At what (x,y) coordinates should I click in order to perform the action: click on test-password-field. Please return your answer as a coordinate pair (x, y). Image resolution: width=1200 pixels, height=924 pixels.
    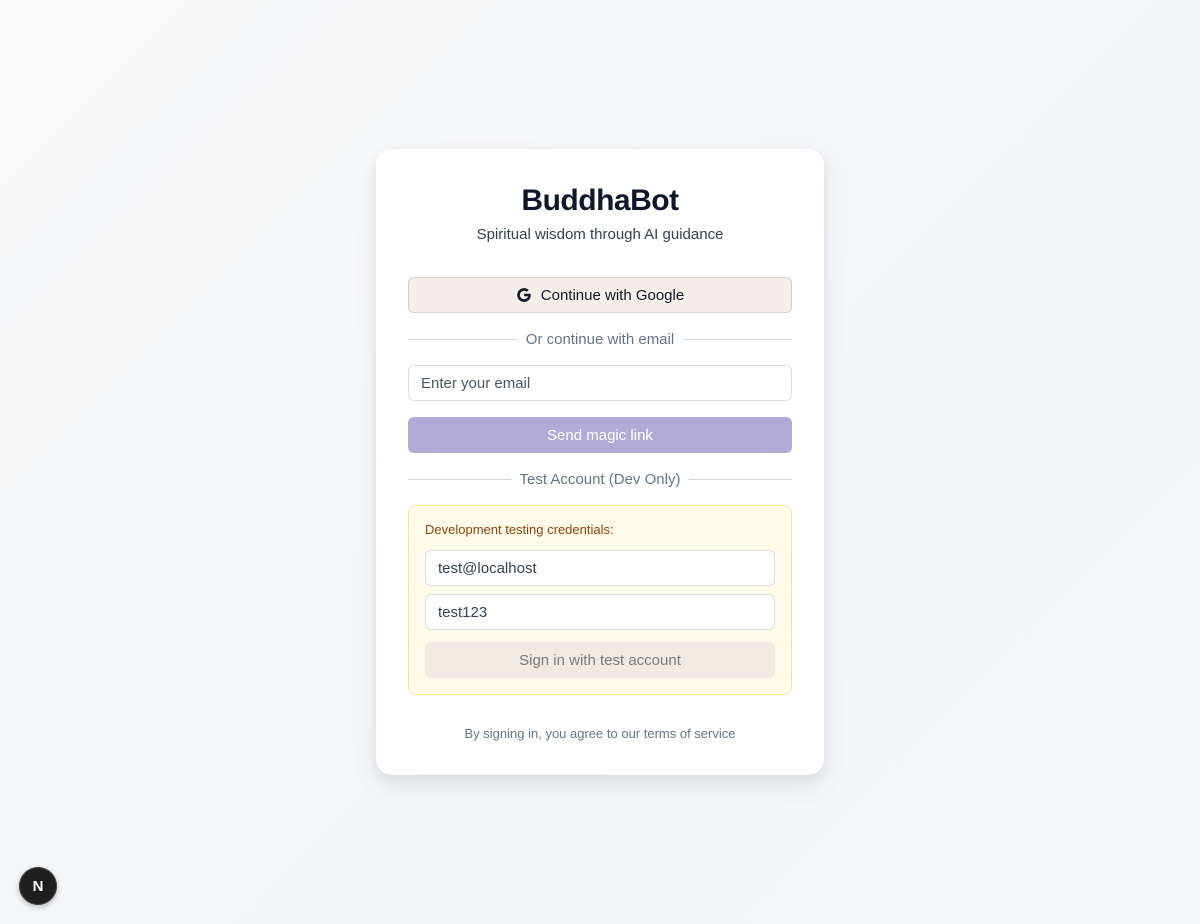
    Looking at the image, I should click on (600, 612).